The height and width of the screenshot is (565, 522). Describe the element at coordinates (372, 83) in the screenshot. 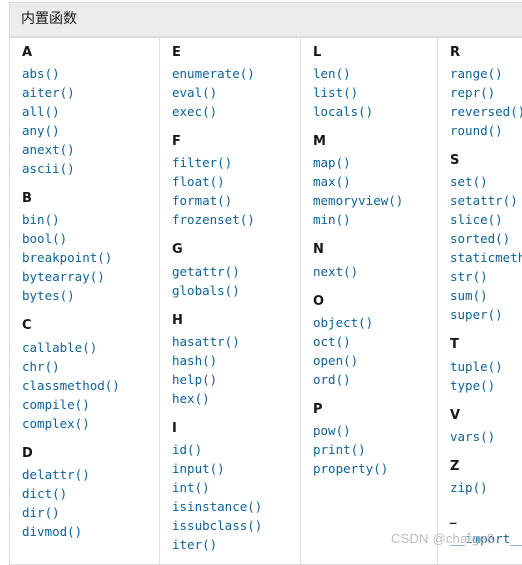

I see `letter-group-l: Llen()list()locals()` at that location.